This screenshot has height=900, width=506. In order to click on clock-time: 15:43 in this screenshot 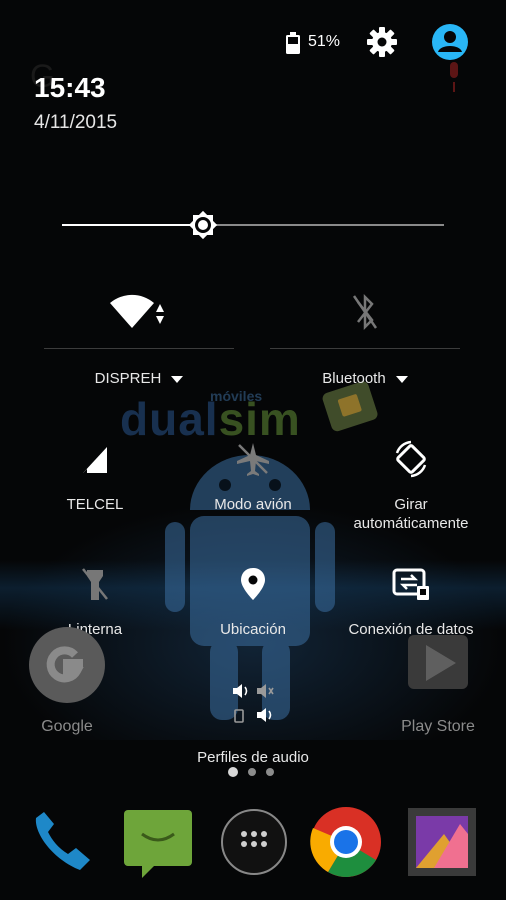, I will do `click(70, 87)`.